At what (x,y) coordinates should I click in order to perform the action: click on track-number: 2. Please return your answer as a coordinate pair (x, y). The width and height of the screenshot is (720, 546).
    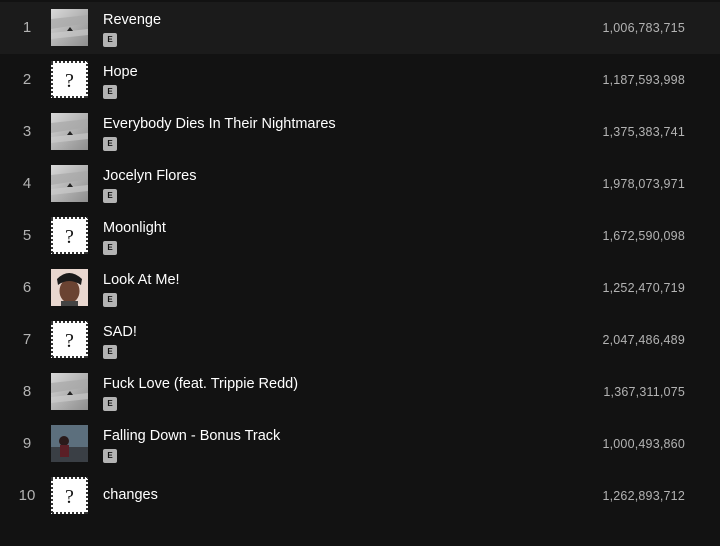
    Looking at the image, I should click on (27, 79).